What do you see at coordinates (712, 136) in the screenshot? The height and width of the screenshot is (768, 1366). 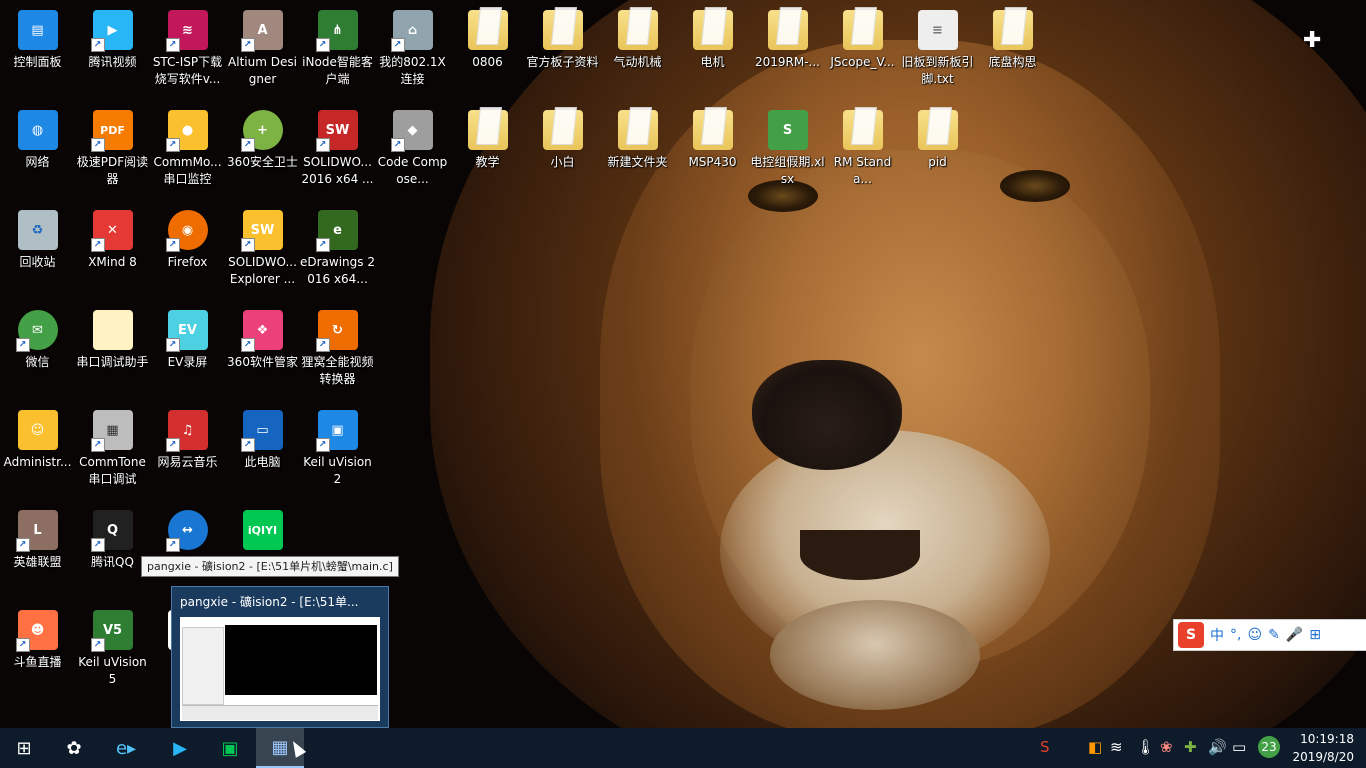 I see `desktop-folder-msp430: MSP430` at bounding box center [712, 136].